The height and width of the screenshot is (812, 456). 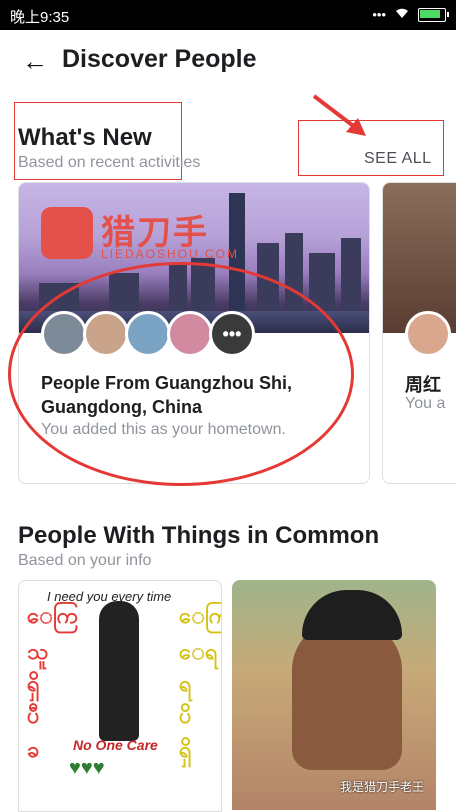 I want to click on status-bar: 晚上9:35 •••, so click(x=228, y=15).